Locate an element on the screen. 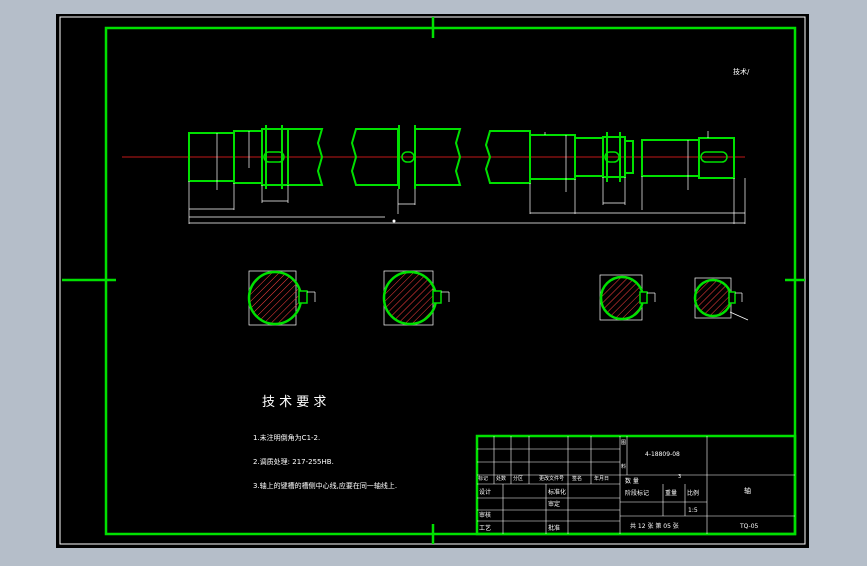 This screenshot has width=867, height=566. label-zone: 料 is located at coordinates (623, 466).